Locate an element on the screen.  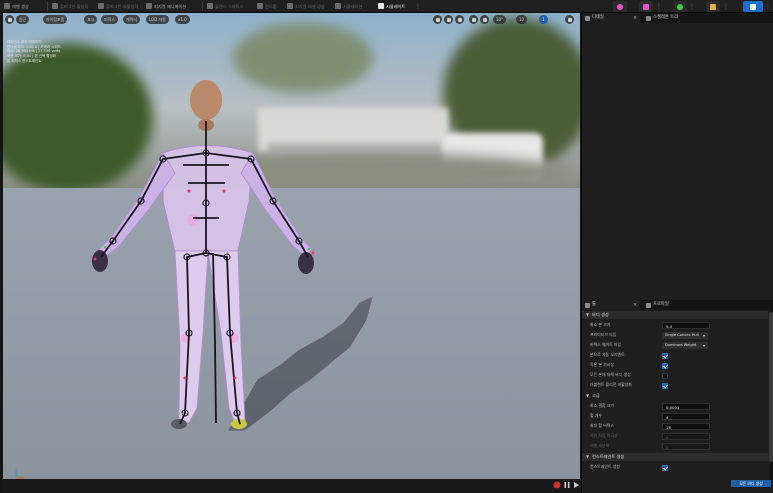
control-button: 컨트롤 is located at coordinates (267, 6).